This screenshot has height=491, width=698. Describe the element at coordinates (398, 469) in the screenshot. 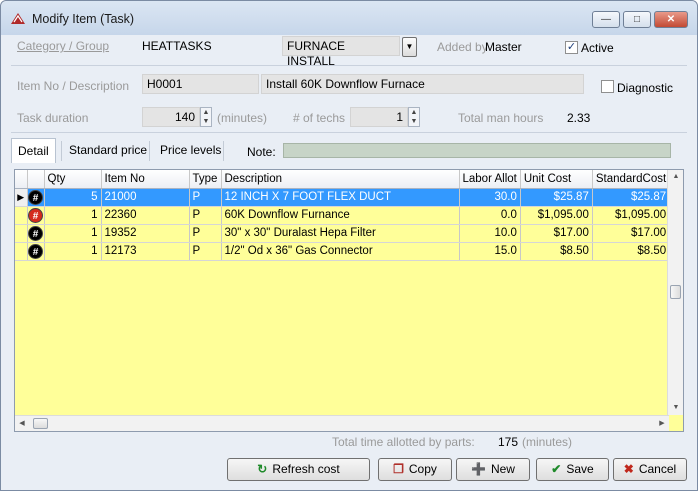

I see `copy-icon: ❐` at that location.